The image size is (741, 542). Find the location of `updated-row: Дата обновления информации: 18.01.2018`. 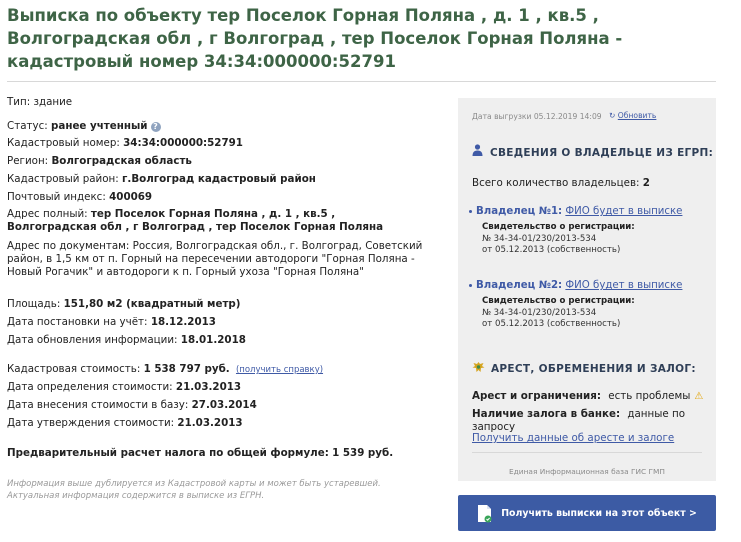

updated-row: Дата обновления информации: 18.01.2018 is located at coordinates (226, 340).